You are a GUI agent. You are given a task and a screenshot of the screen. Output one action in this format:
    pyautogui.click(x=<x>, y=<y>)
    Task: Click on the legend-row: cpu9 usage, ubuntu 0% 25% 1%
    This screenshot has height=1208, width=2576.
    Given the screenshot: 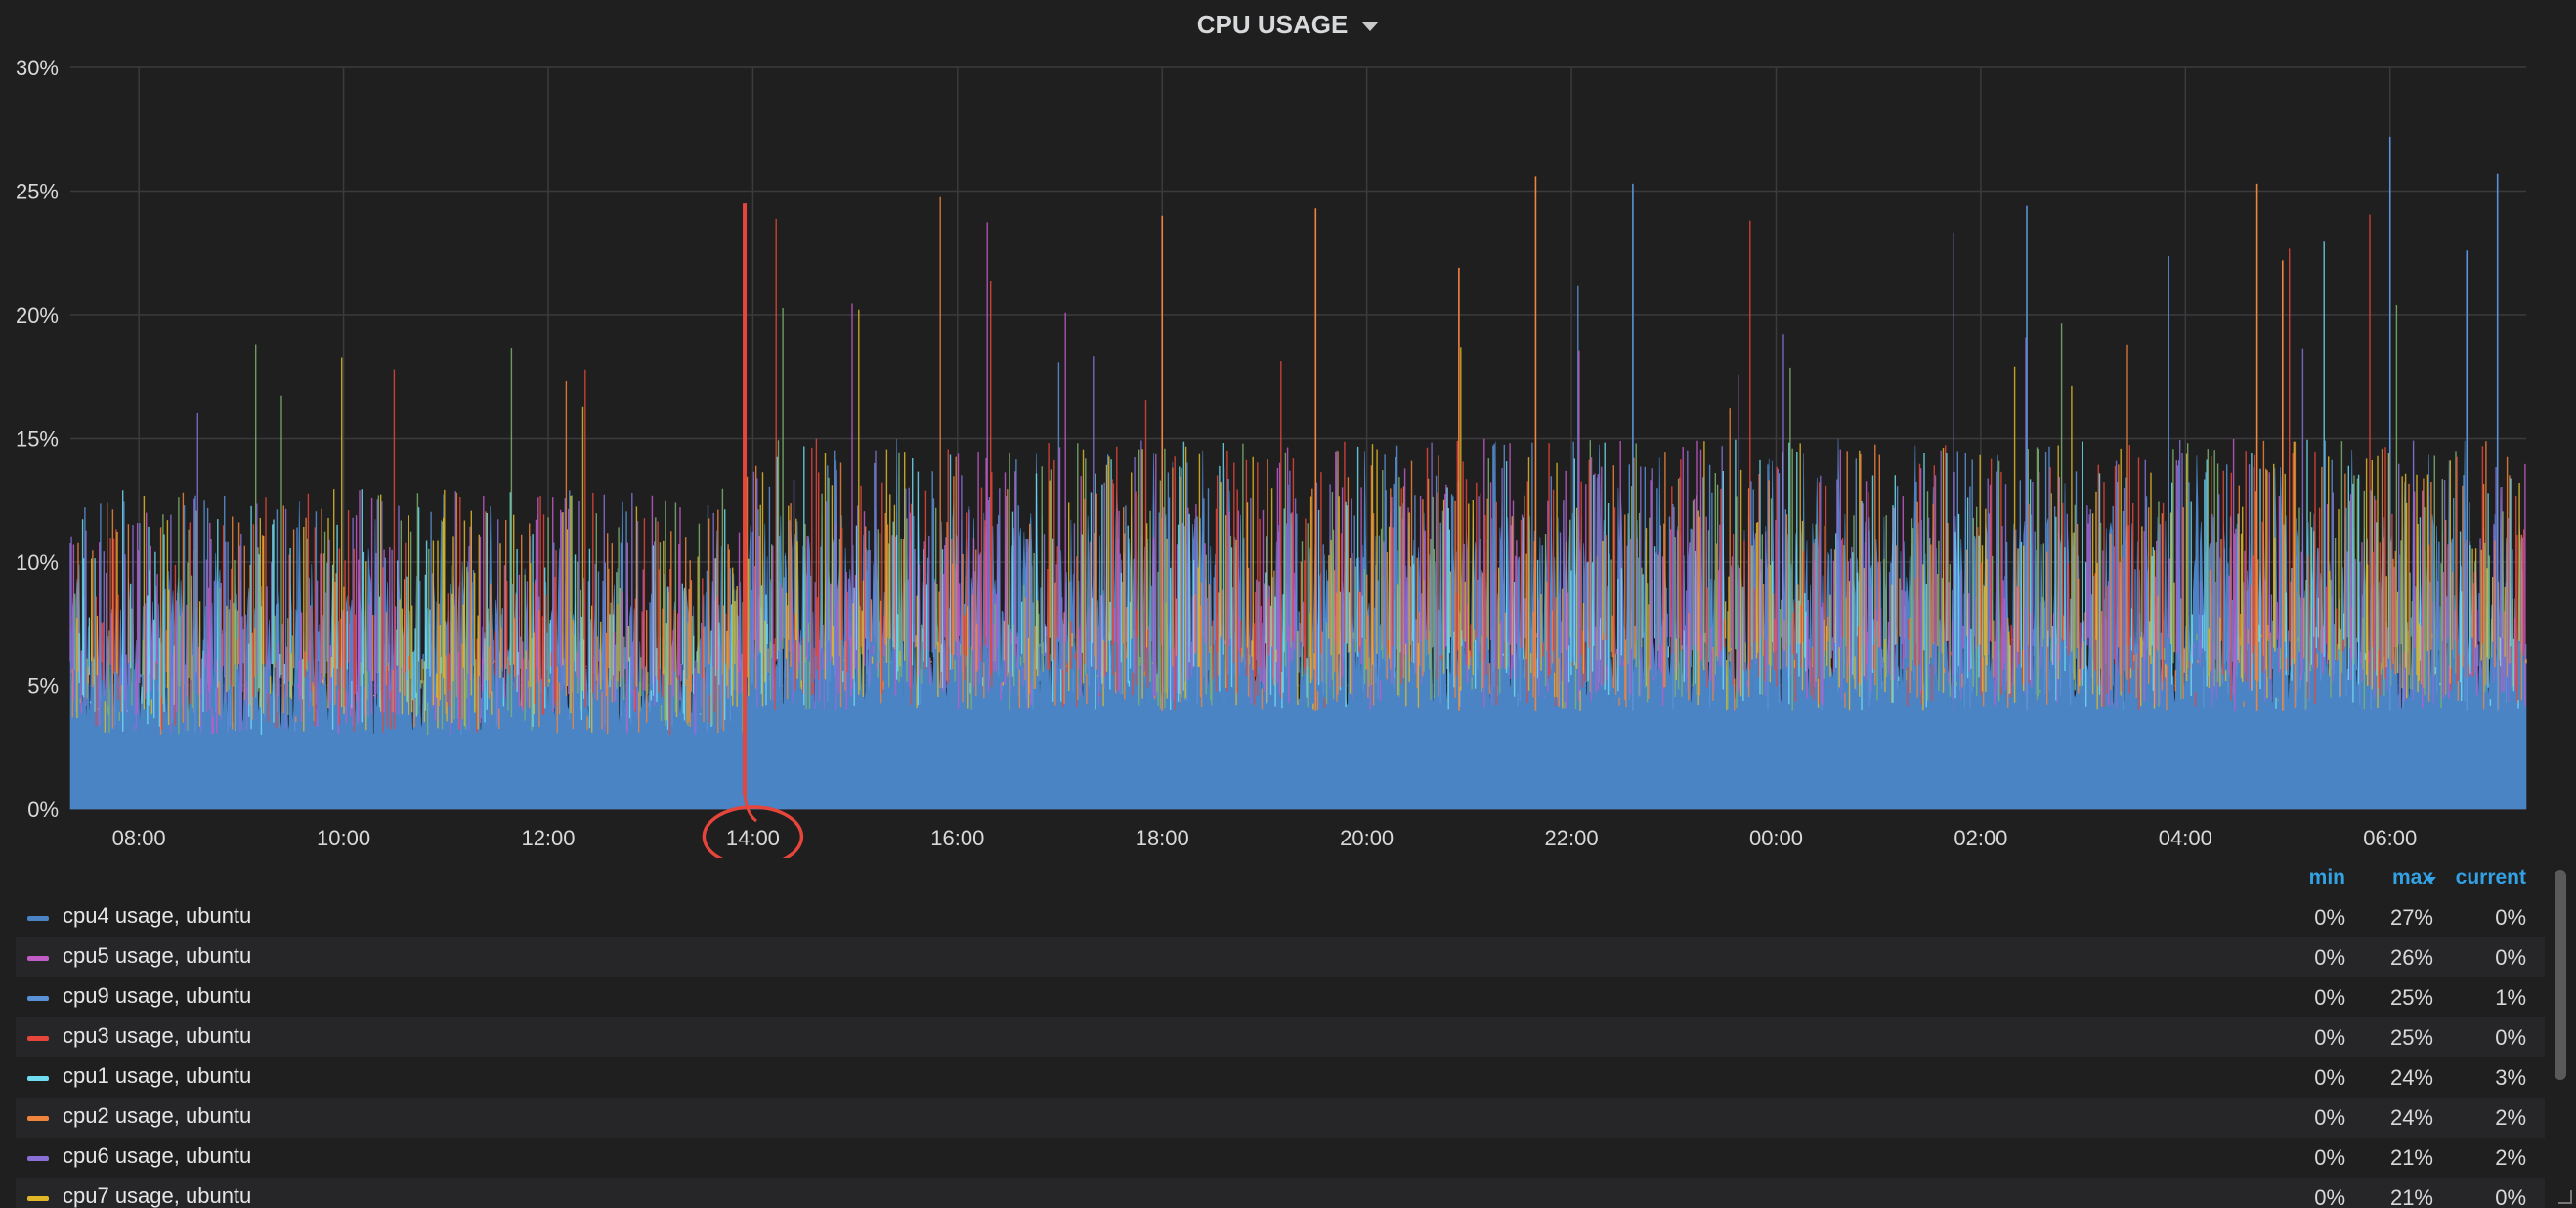 What is the action you would take?
    pyautogui.click(x=1281, y=997)
    